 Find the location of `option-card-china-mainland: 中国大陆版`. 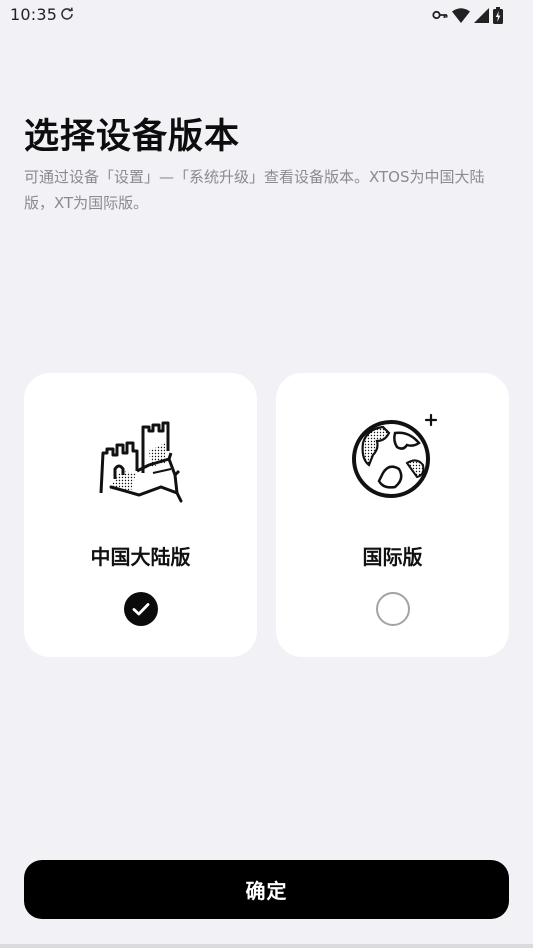

option-card-china-mainland: 中国大陆版 is located at coordinates (140, 515).